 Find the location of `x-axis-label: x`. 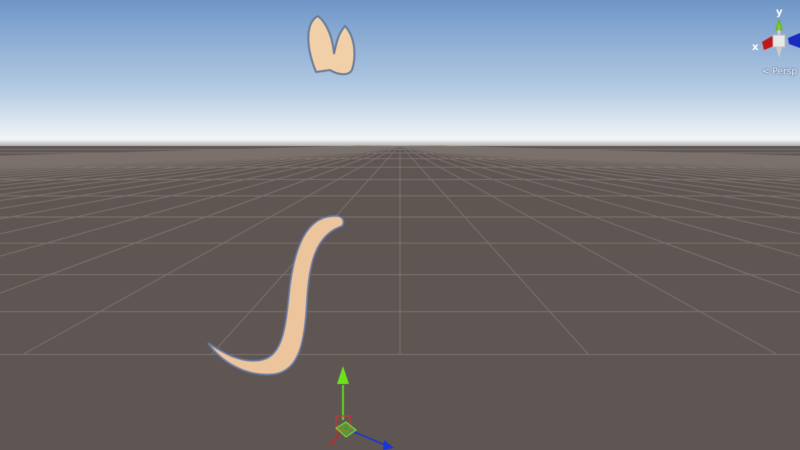

x-axis-label: x is located at coordinates (755, 48).